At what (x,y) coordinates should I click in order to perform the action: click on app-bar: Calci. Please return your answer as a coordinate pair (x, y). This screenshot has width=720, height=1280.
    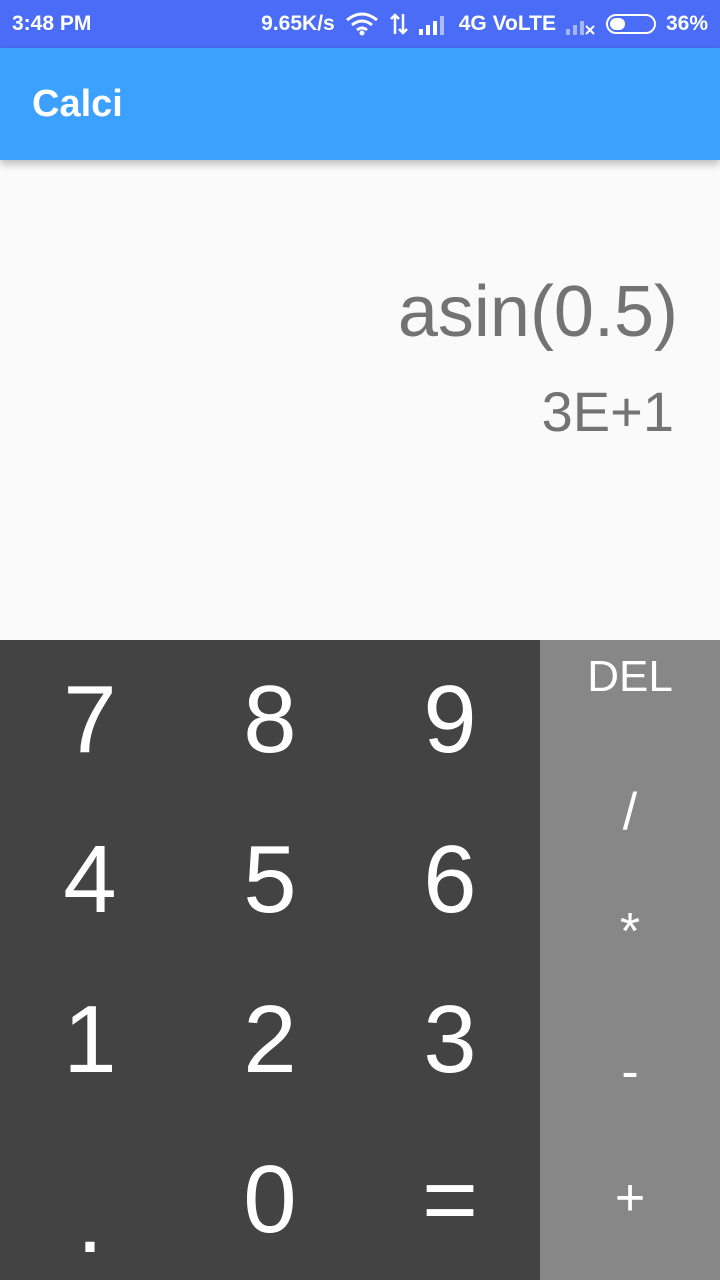
    Looking at the image, I should click on (360, 104).